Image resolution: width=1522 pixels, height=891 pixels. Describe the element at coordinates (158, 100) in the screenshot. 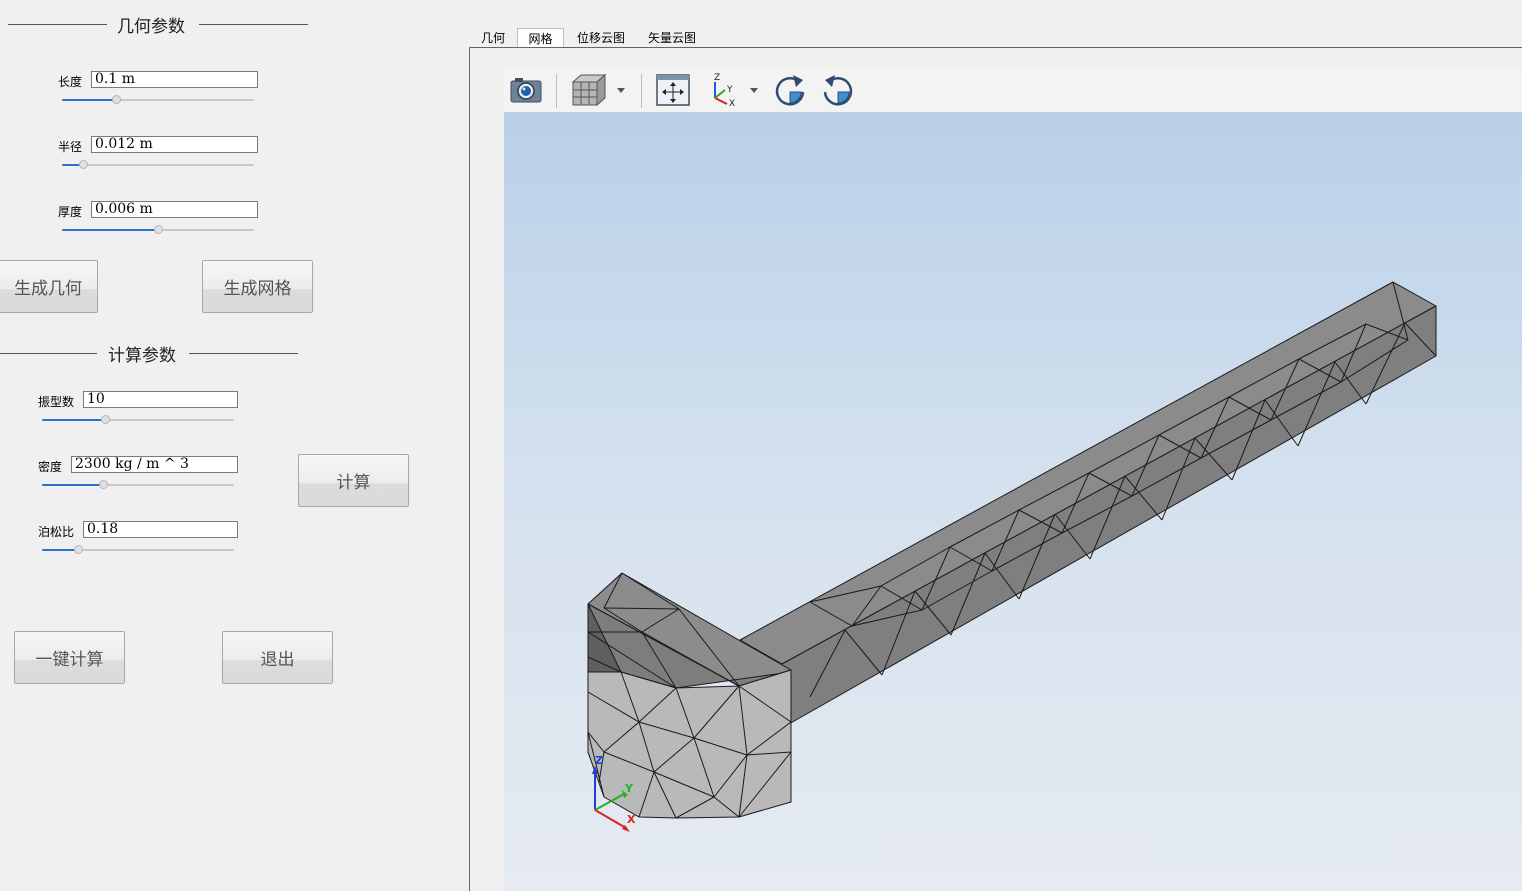

I see `length-slider` at that location.